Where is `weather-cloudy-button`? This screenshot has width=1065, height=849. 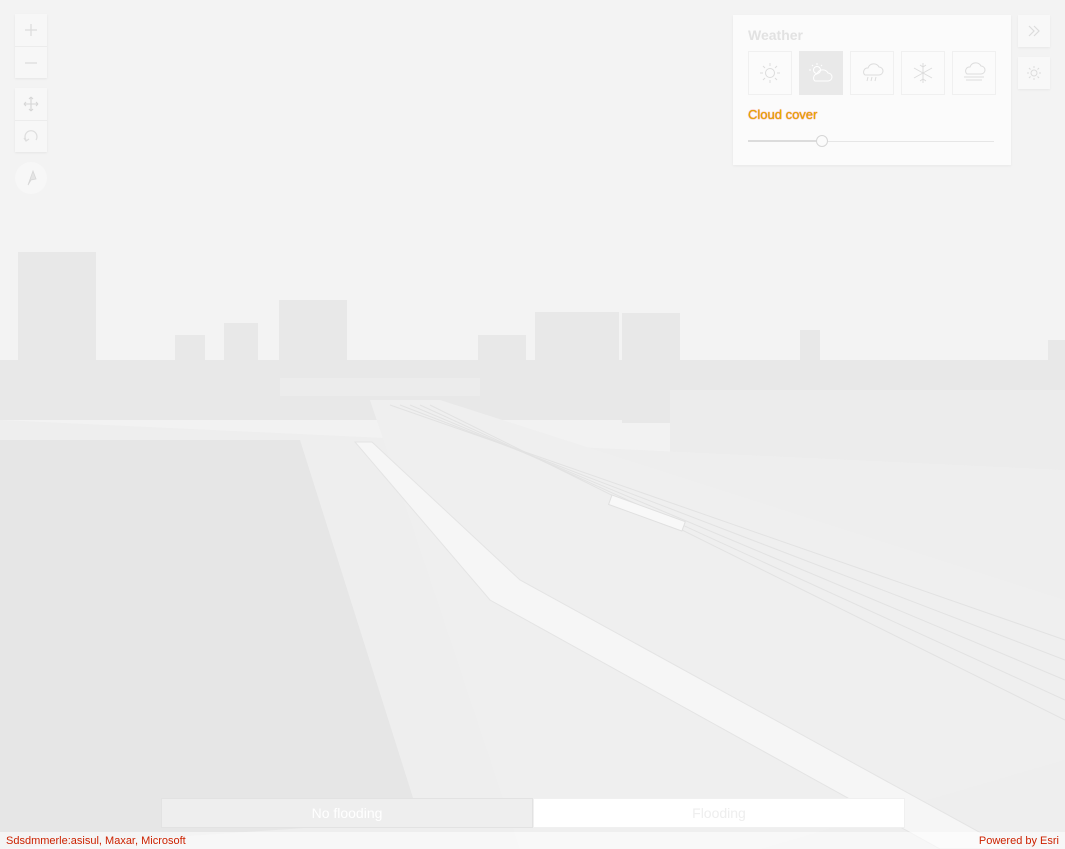
weather-cloudy-button is located at coordinates (821, 73).